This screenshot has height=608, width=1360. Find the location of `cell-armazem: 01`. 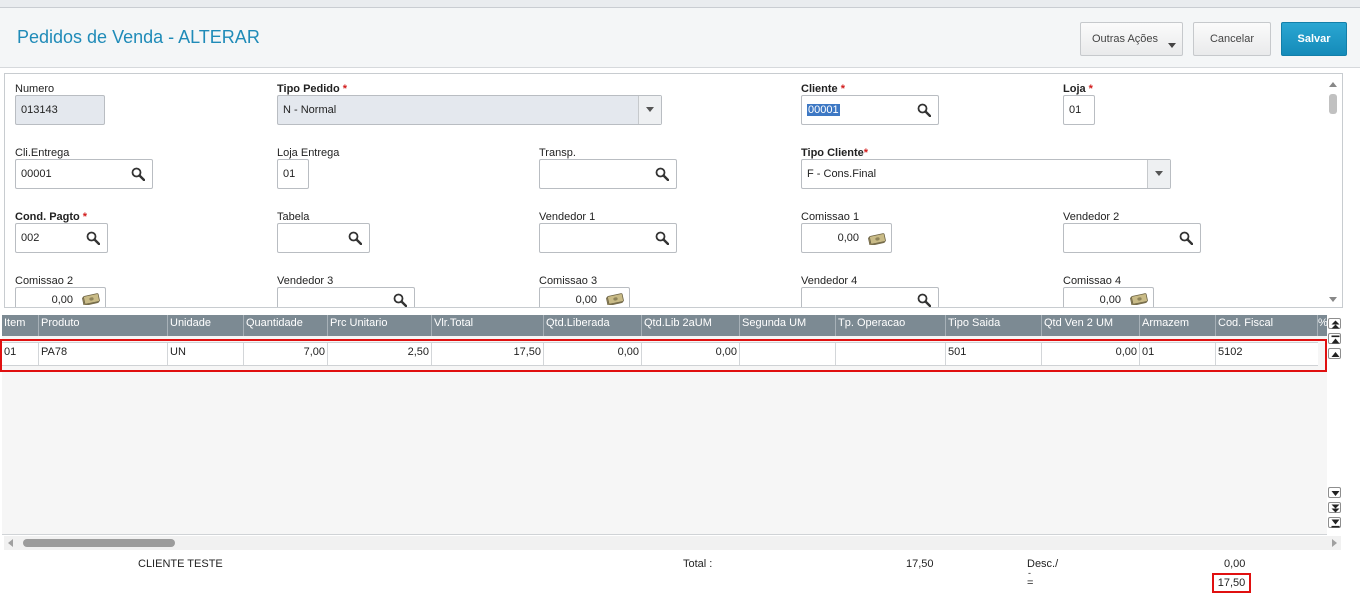

cell-armazem: 01 is located at coordinates (1178, 354).